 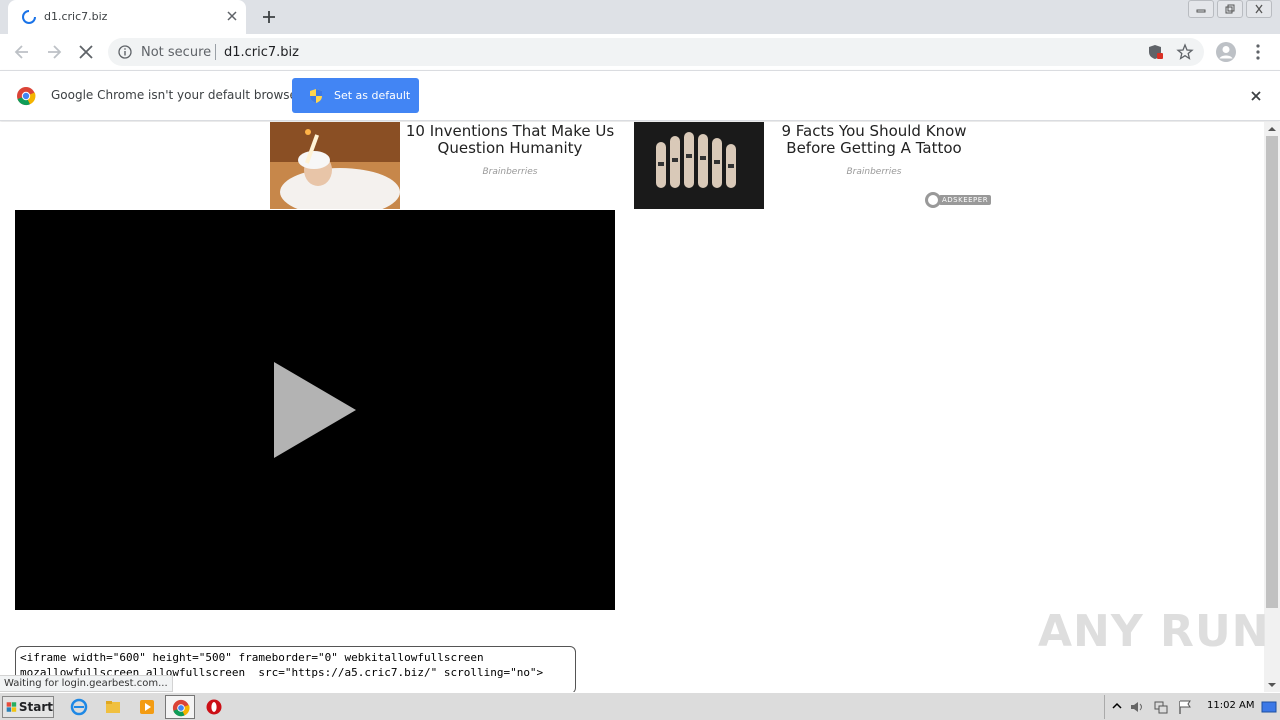 I want to click on file-explorer-icon, so click(x=113, y=707).